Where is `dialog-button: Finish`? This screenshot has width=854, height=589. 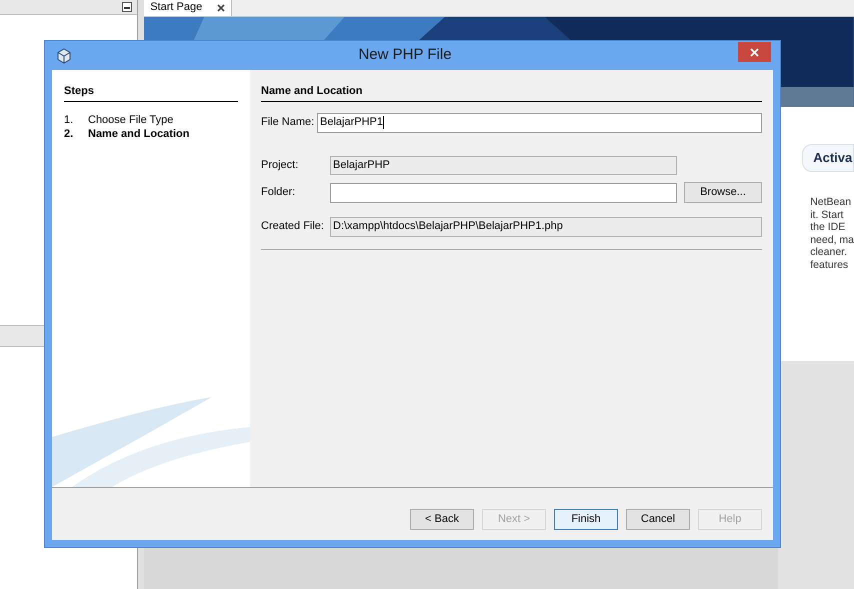
dialog-button: Finish is located at coordinates (586, 519).